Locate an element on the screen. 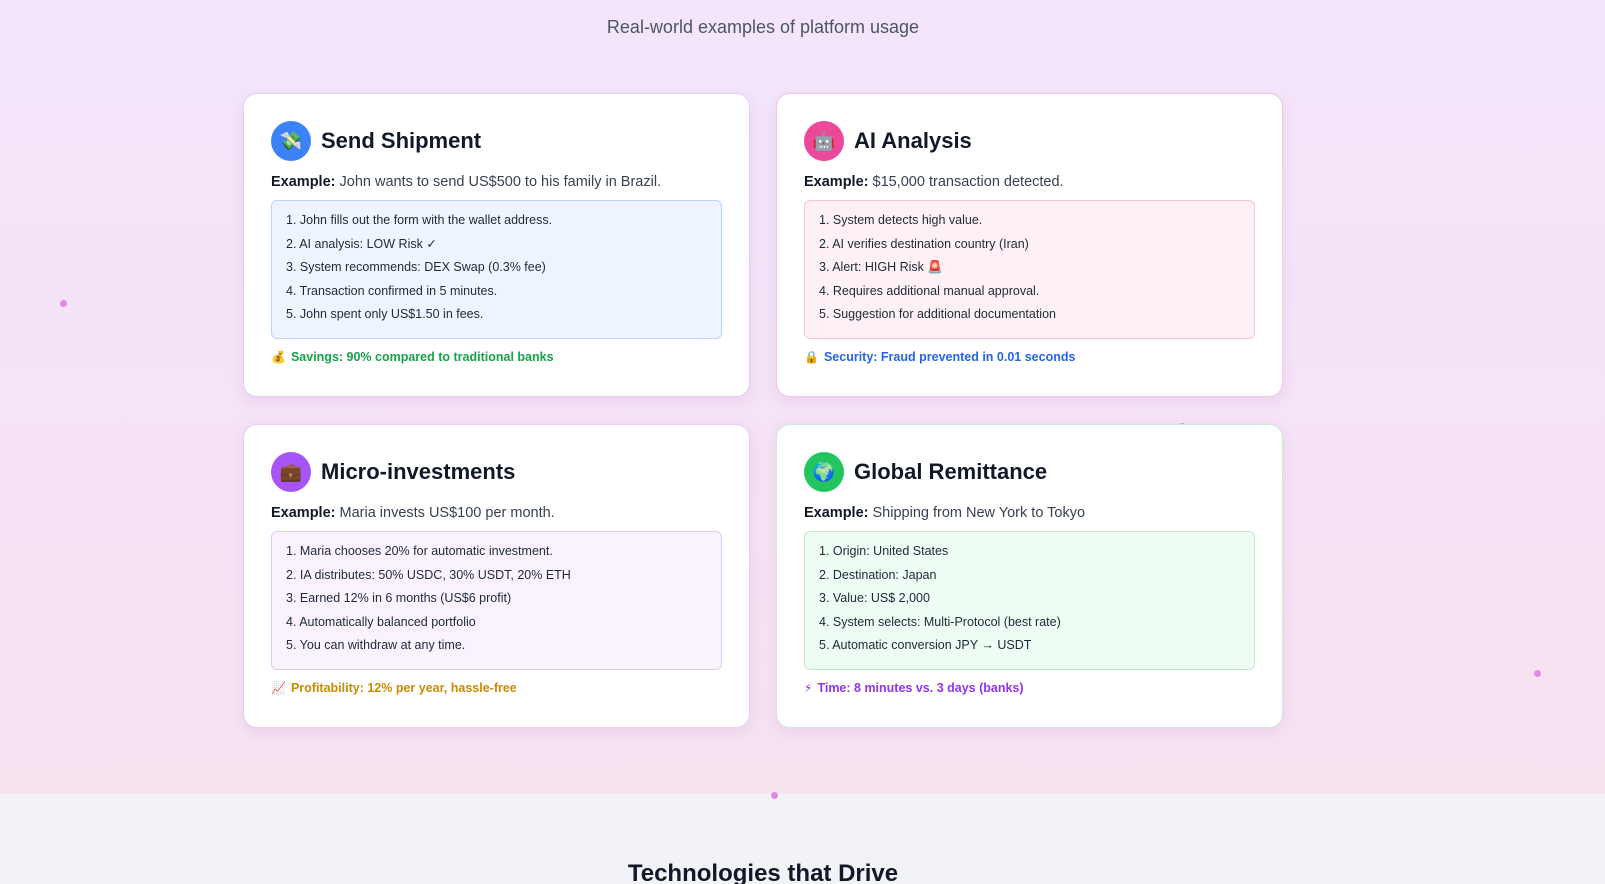 The height and width of the screenshot is (884, 1605). card-example: Example: Shipping from New York to Tokyo is located at coordinates (1029, 513).